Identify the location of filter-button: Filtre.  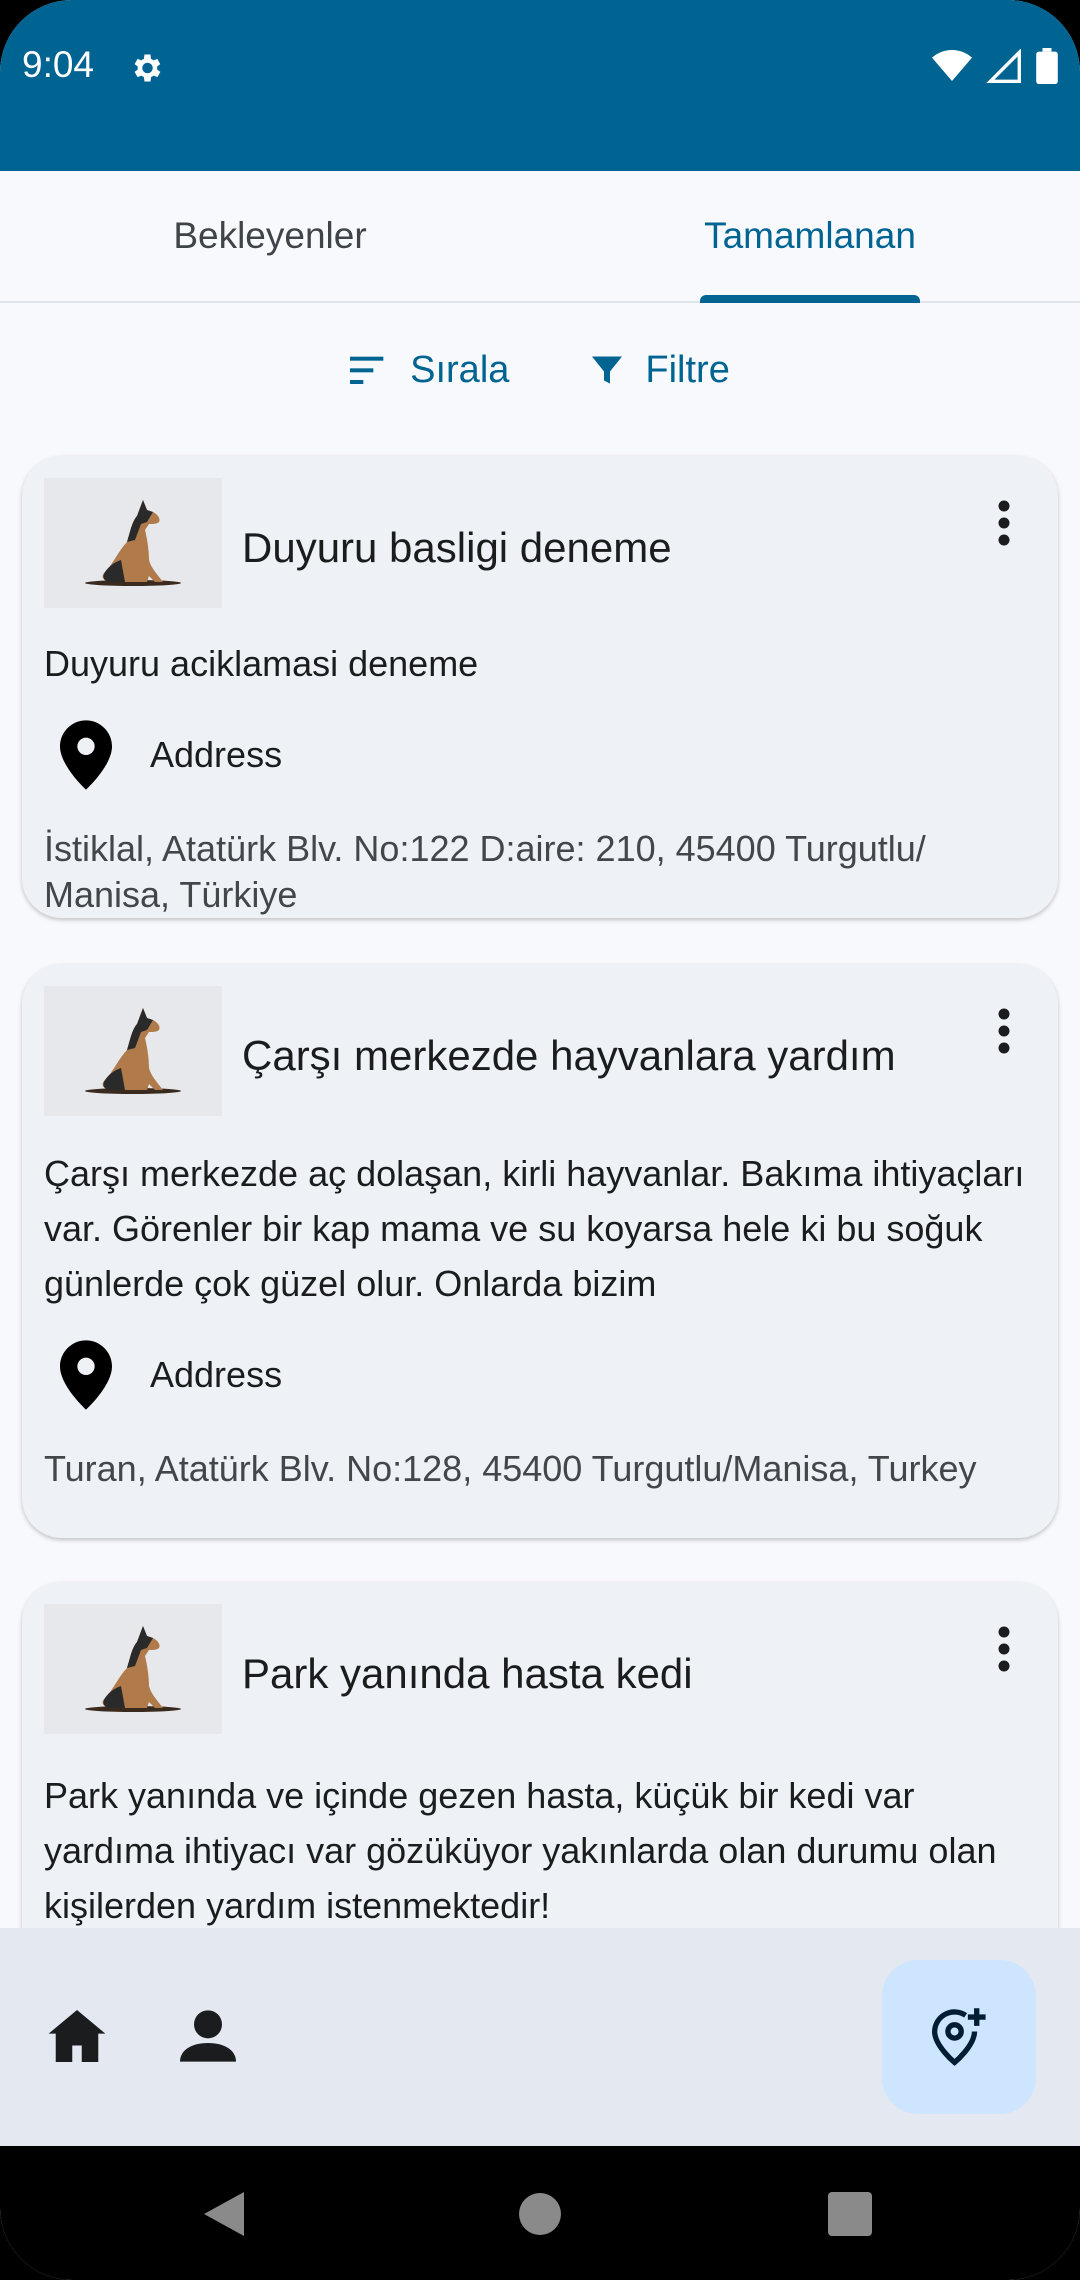
(659, 370).